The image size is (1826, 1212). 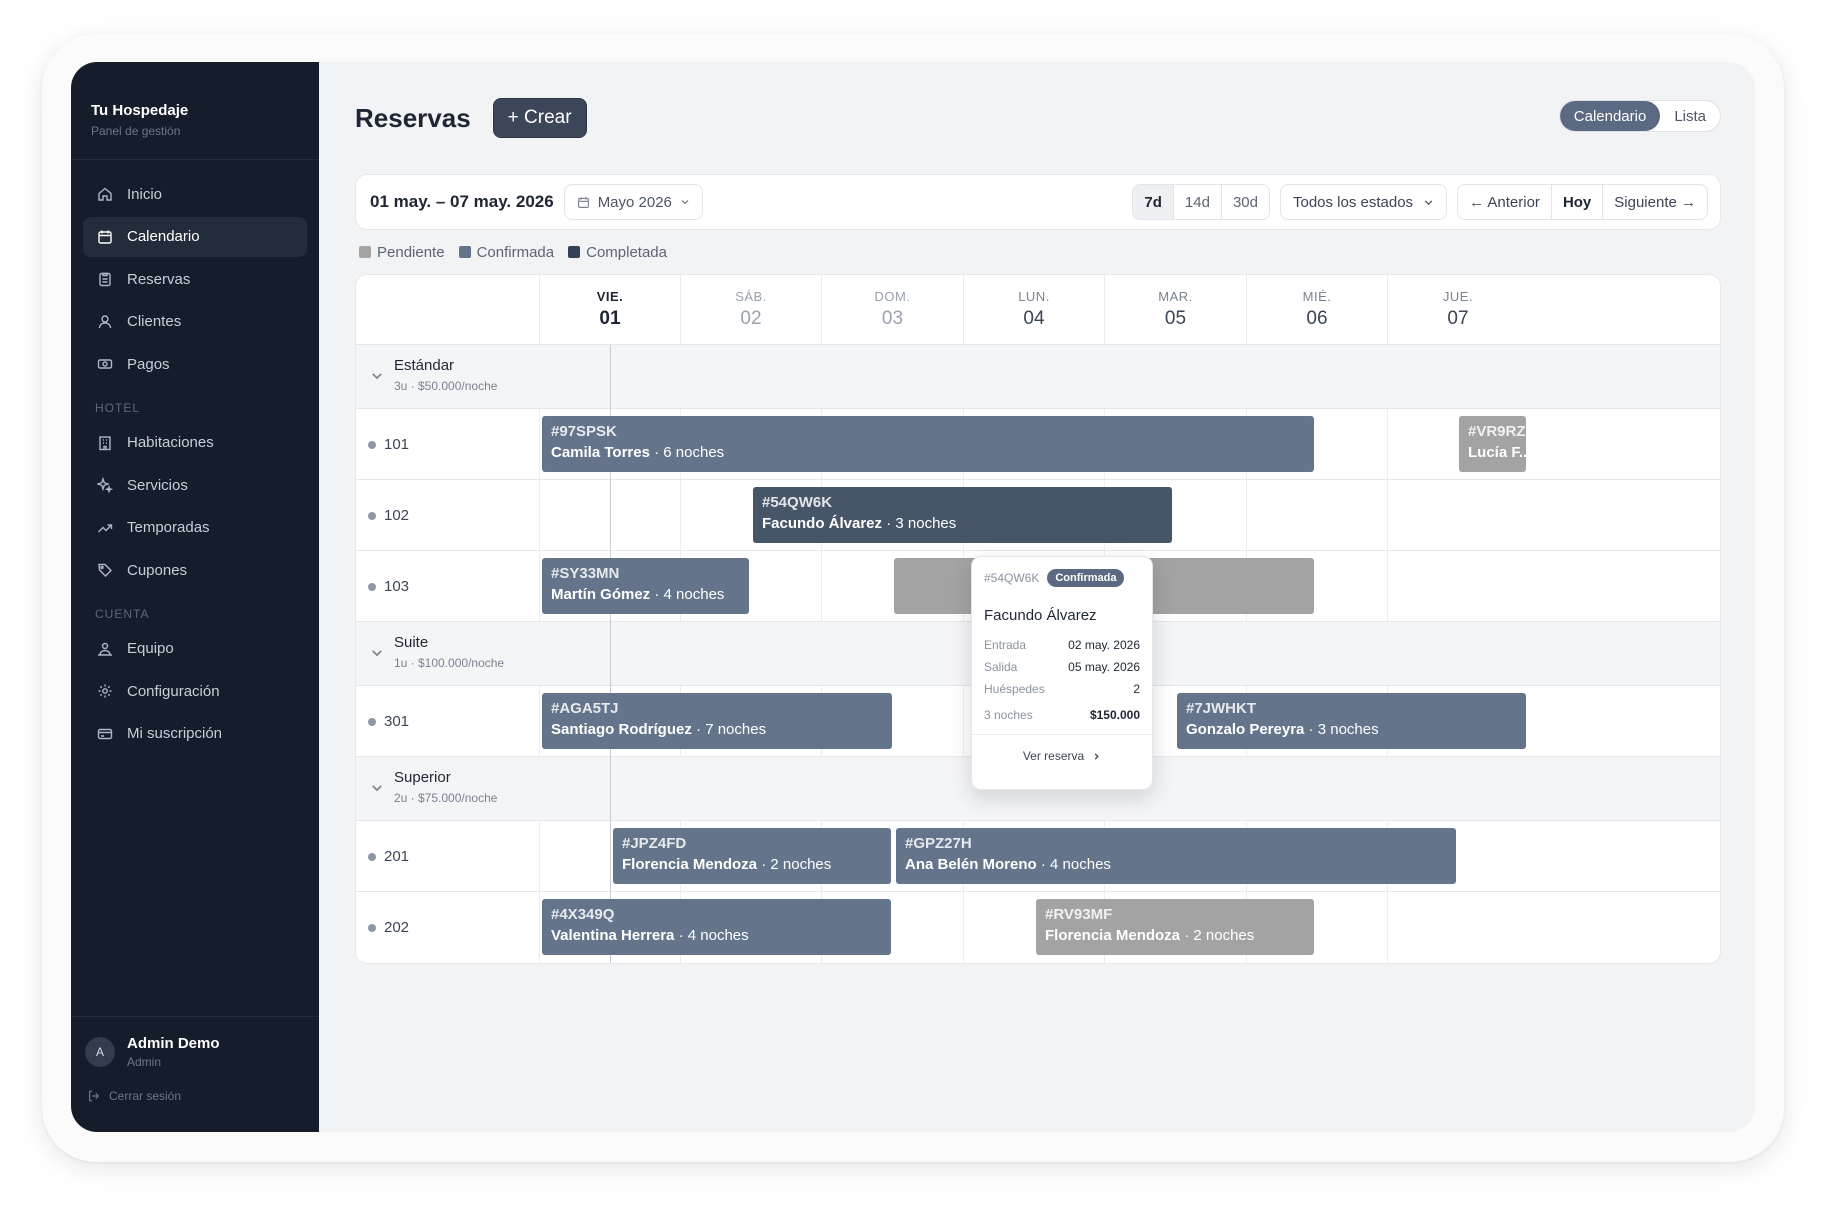 I want to click on booking-block: #GPZ27H Ana Belén Moreno · 4 noches, so click(x=1176, y=856).